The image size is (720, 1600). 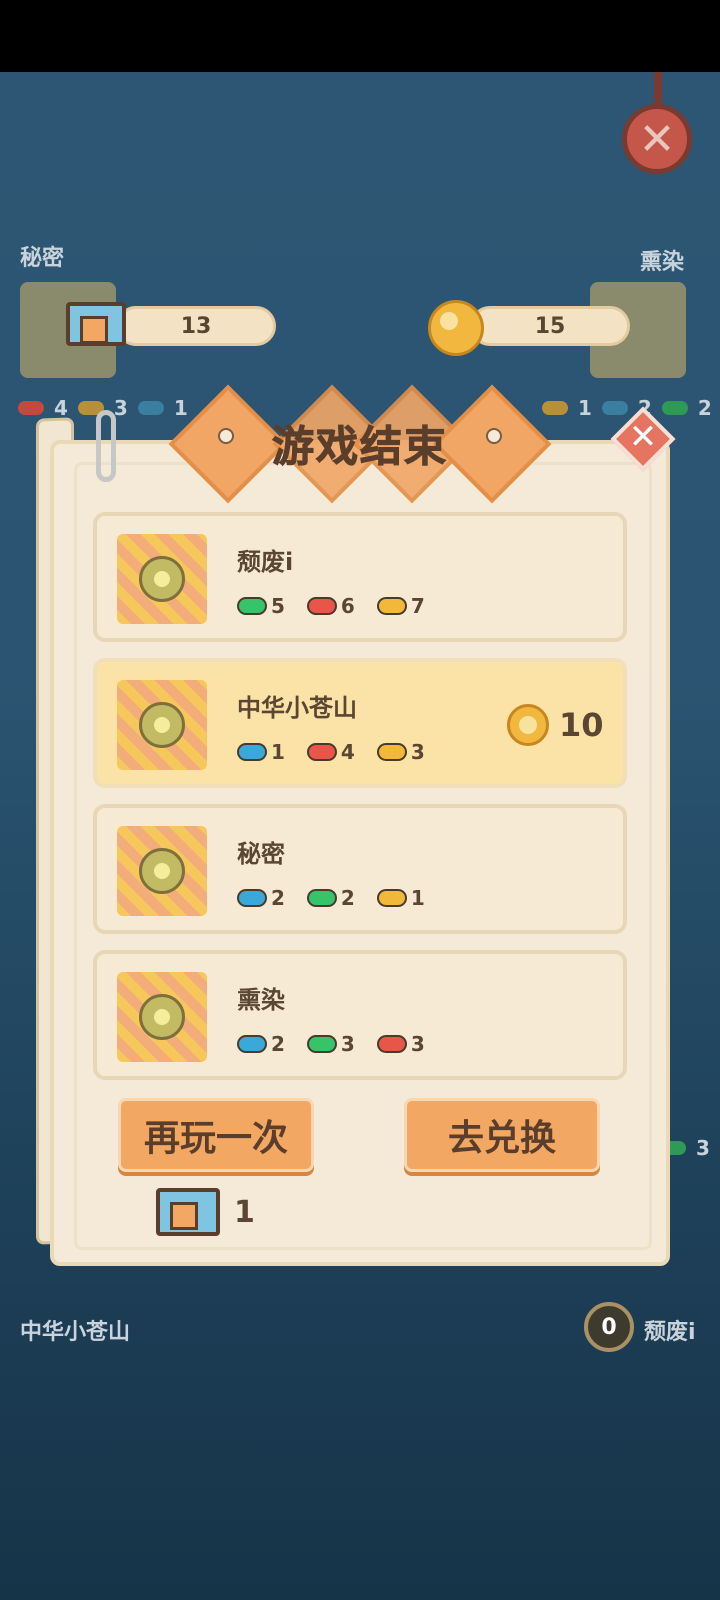 What do you see at coordinates (502, 1135) in the screenshot?
I see `exchange-button: 去兑换` at bounding box center [502, 1135].